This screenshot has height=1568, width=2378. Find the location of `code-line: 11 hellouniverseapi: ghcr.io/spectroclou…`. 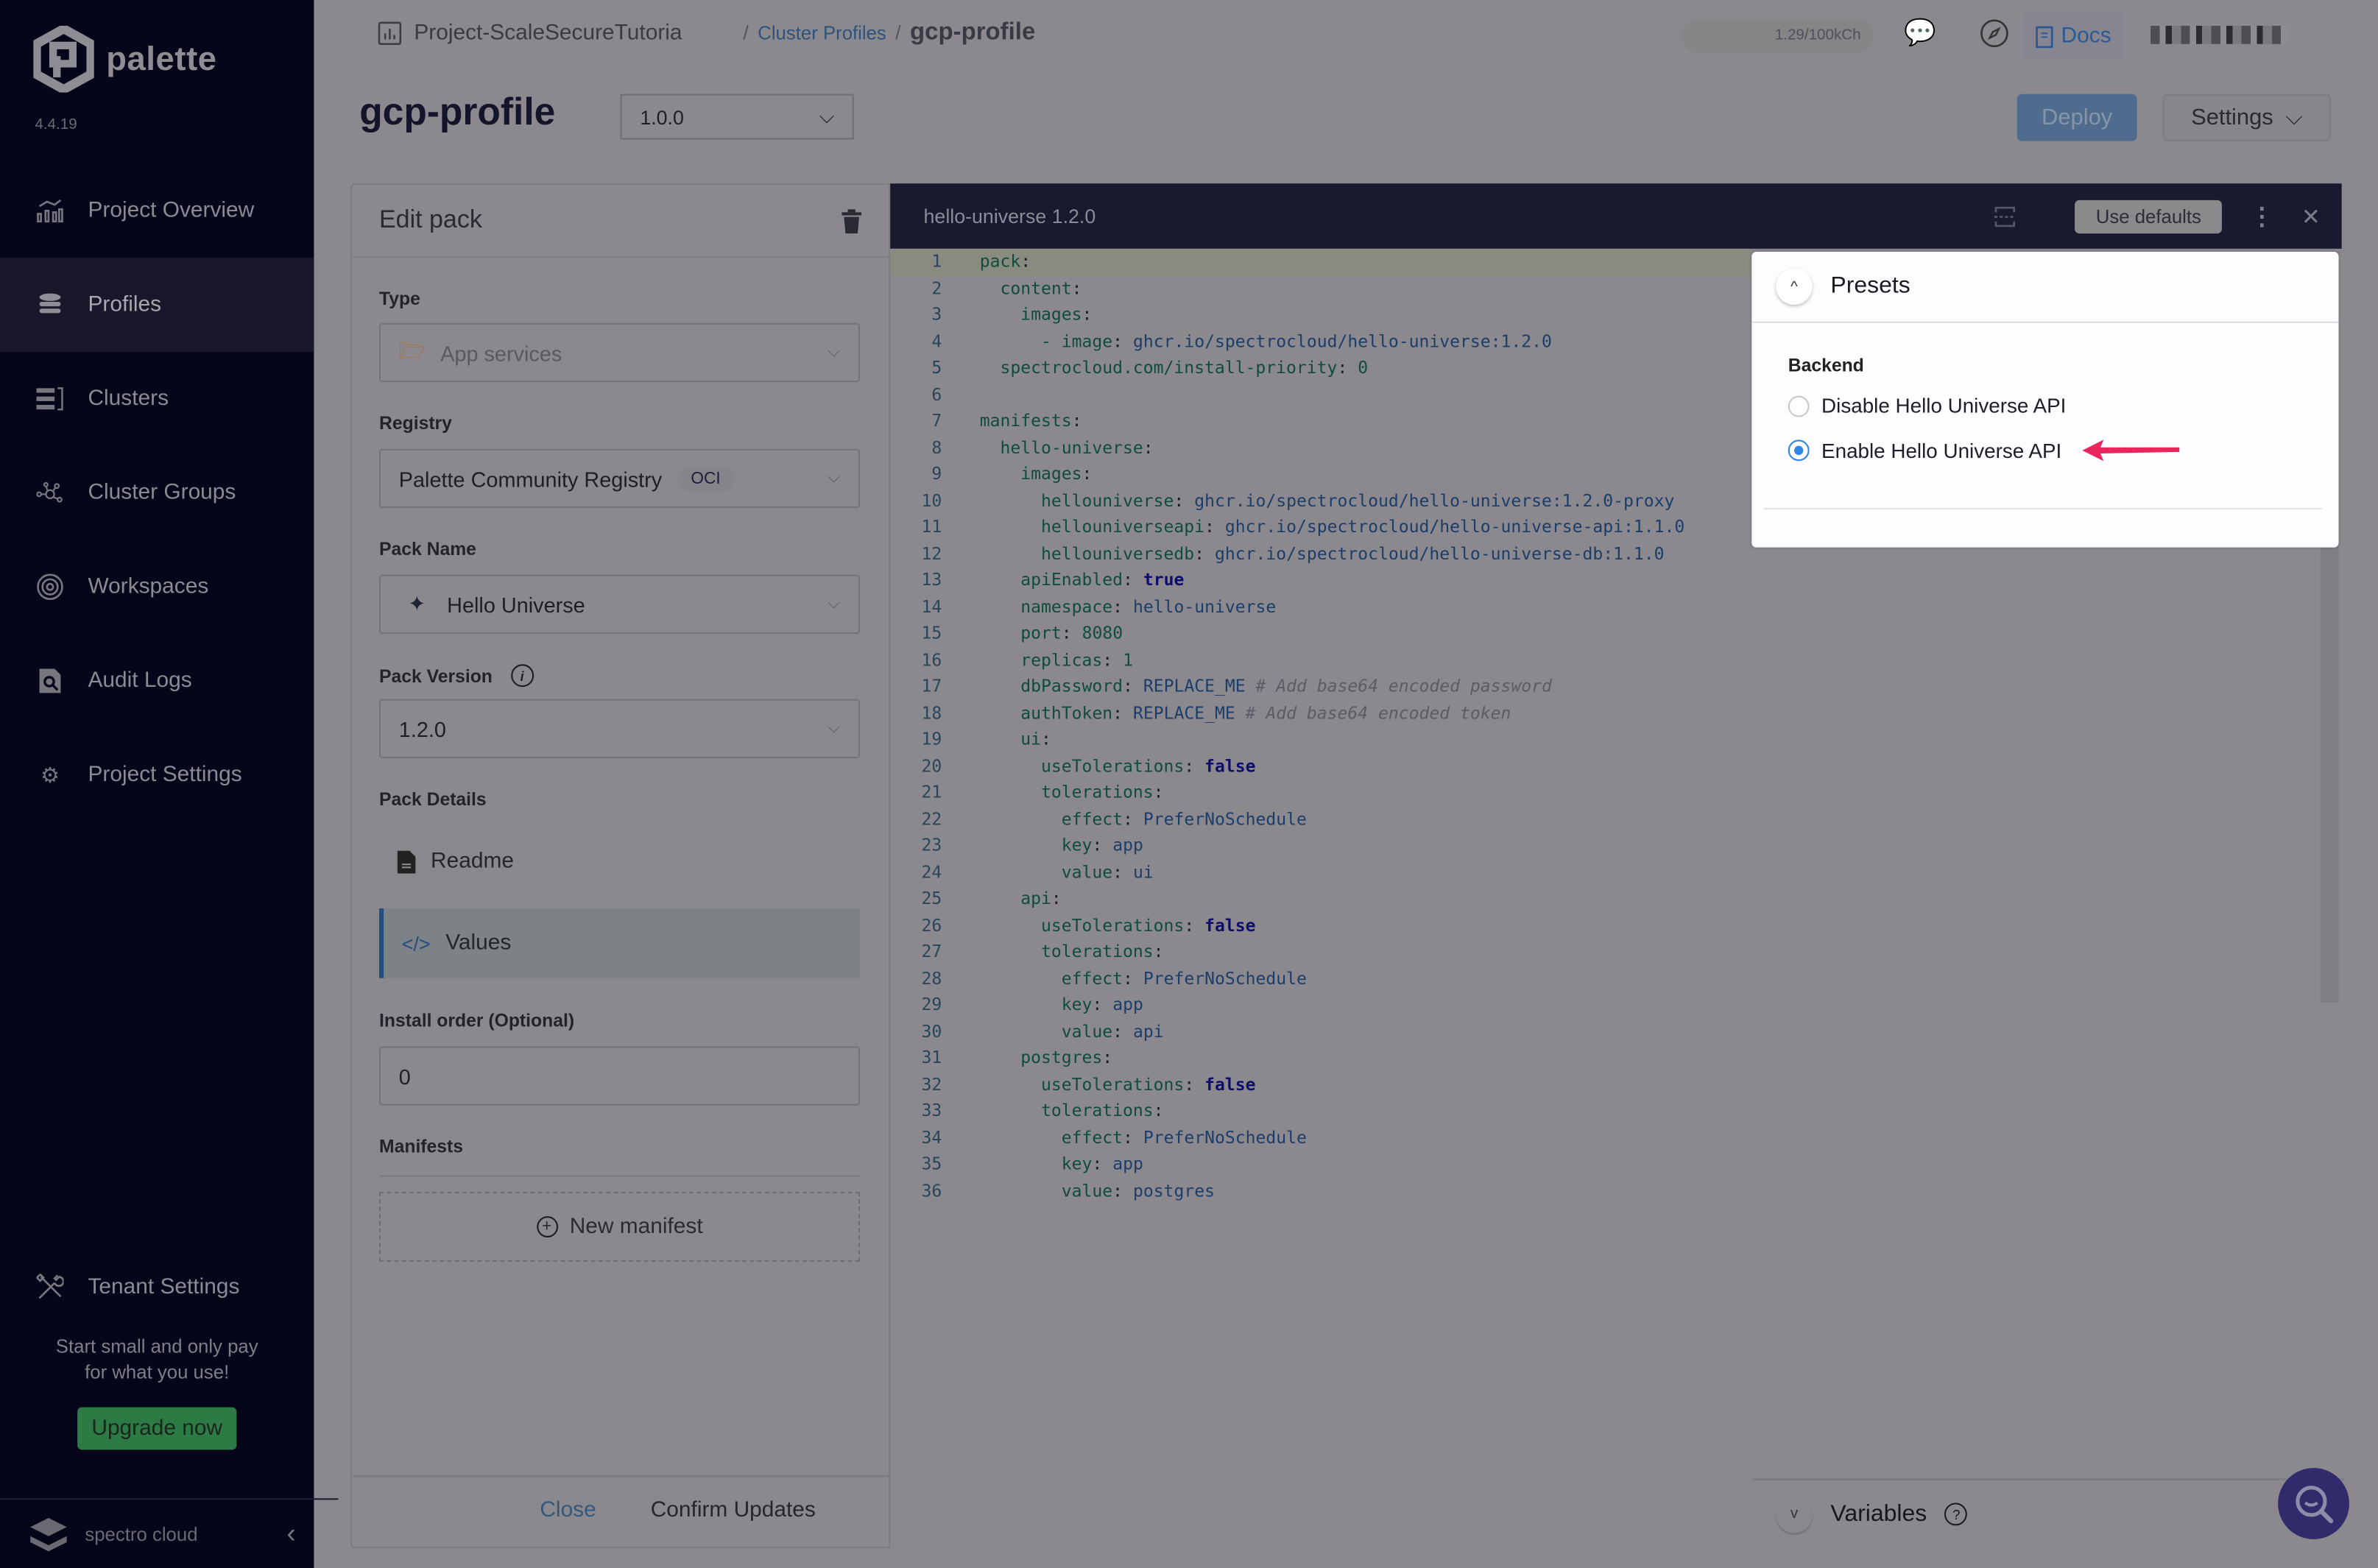

code-line: 11 hellouniverseapi: ghcr.io/spectroclou… is located at coordinates (1320, 527).